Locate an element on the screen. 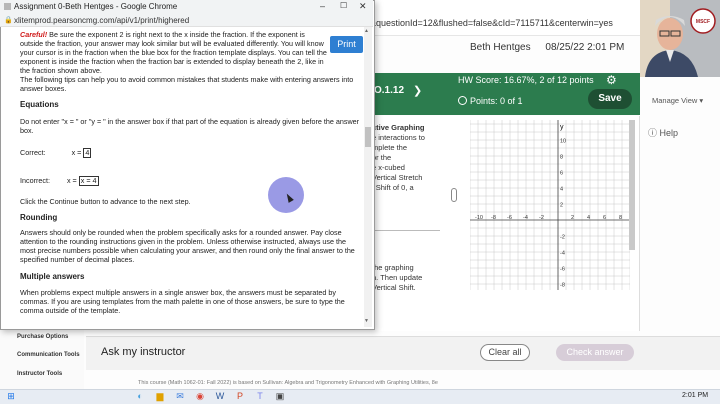 The width and height of the screenshot is (720, 404). points-status: Points: 0 of 1 is located at coordinates (490, 101).